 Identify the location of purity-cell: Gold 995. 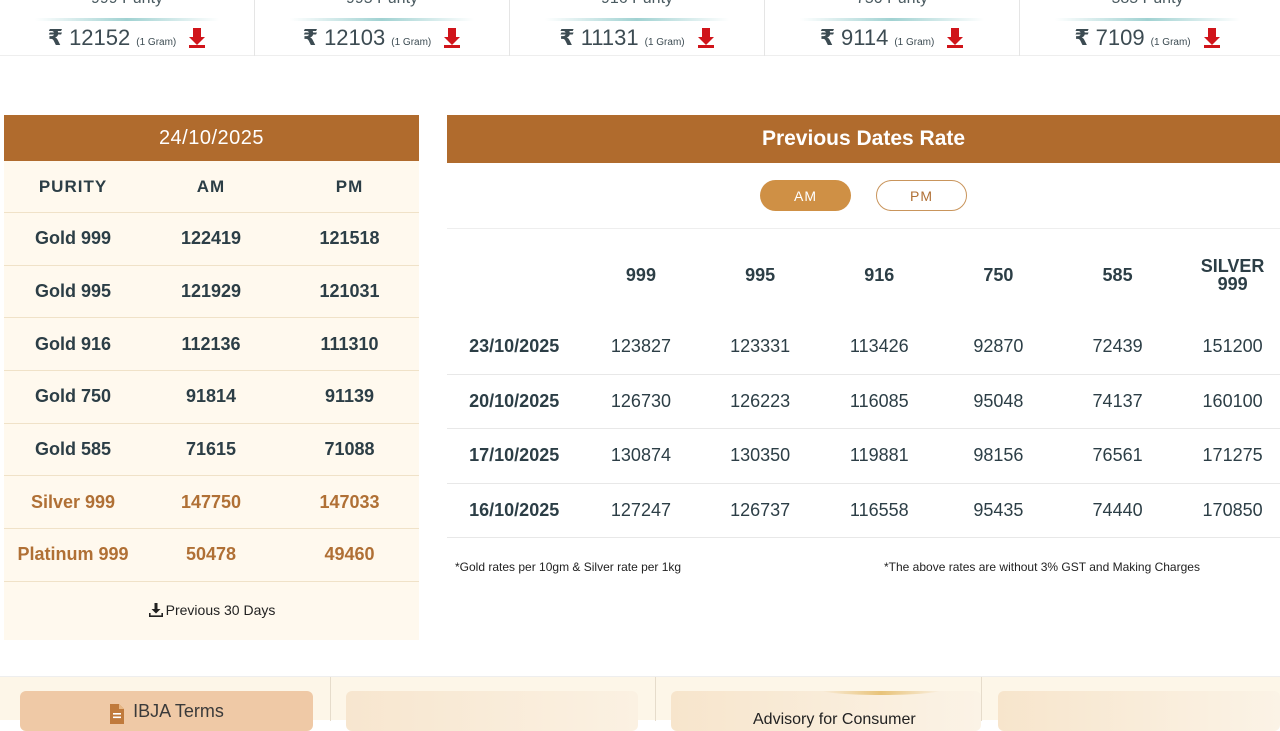
(73, 291).